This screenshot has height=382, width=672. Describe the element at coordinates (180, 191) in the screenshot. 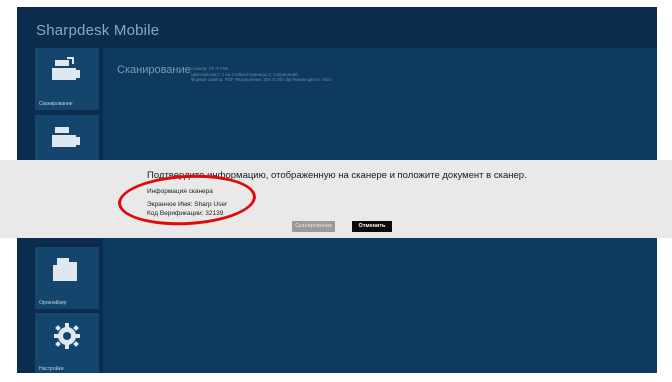

I see `scanner-info-heading: Информация сканера` at that location.